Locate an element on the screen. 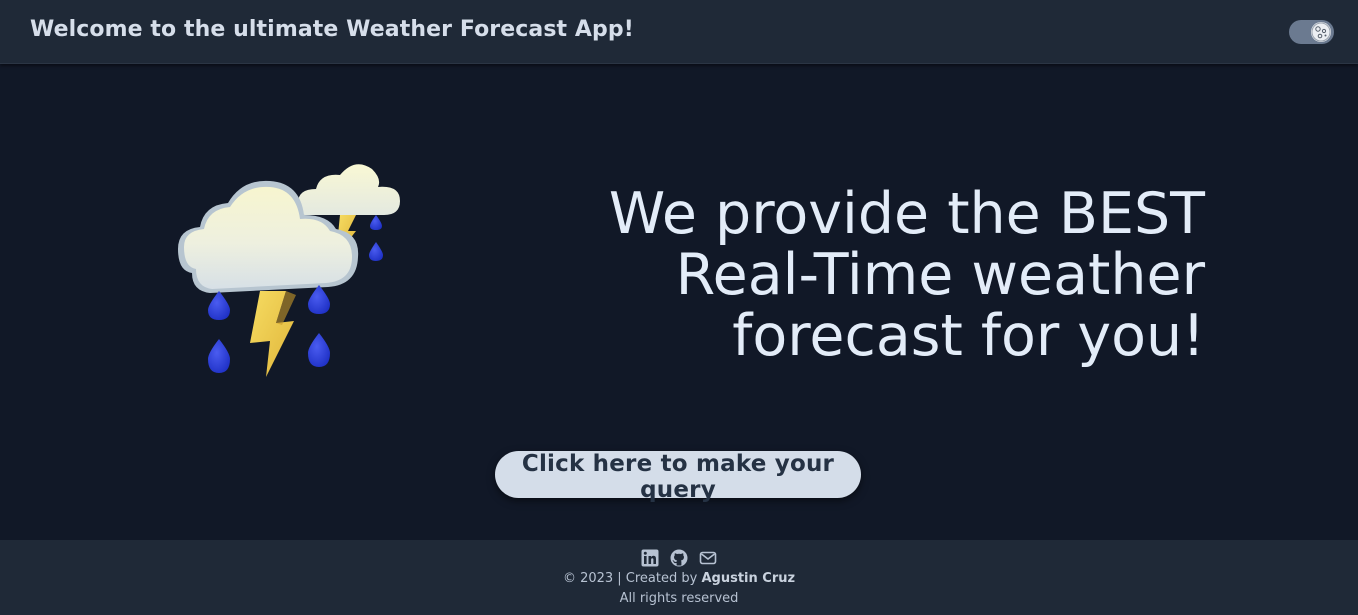 Image resolution: width=1358 pixels, height=615 pixels. query-button: Click here to make your query is located at coordinates (678, 477).